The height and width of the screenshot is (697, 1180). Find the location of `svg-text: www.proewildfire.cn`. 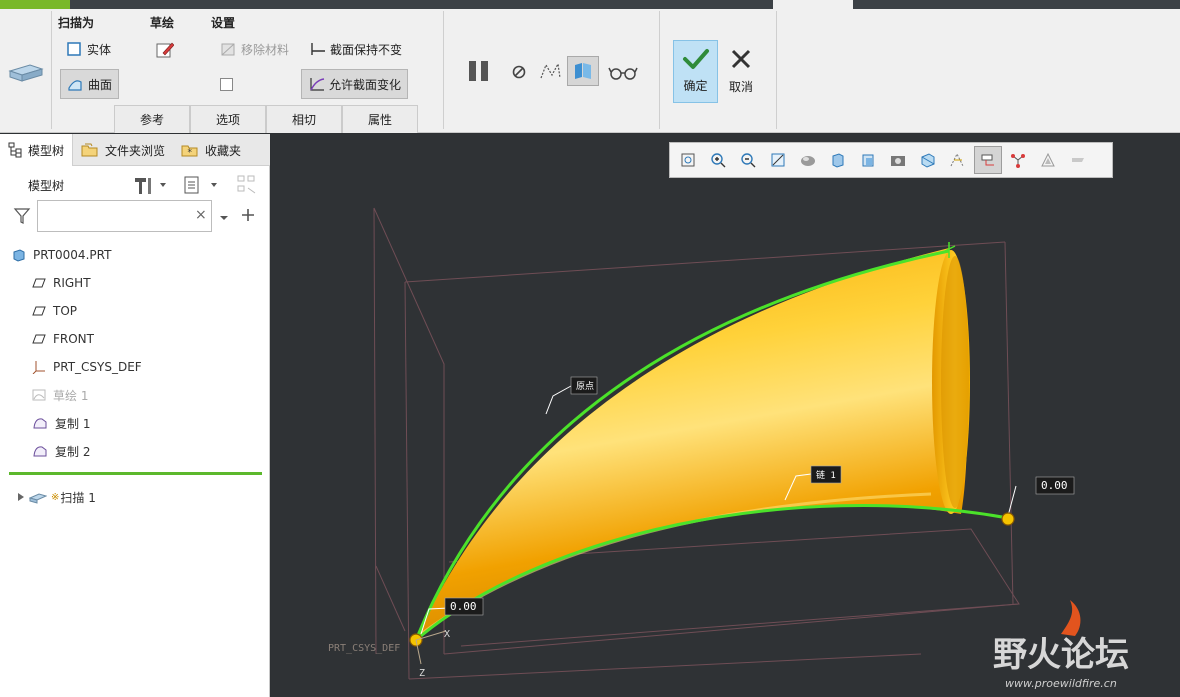

svg-text: www.proewildfire.cn is located at coordinates (1061, 683).